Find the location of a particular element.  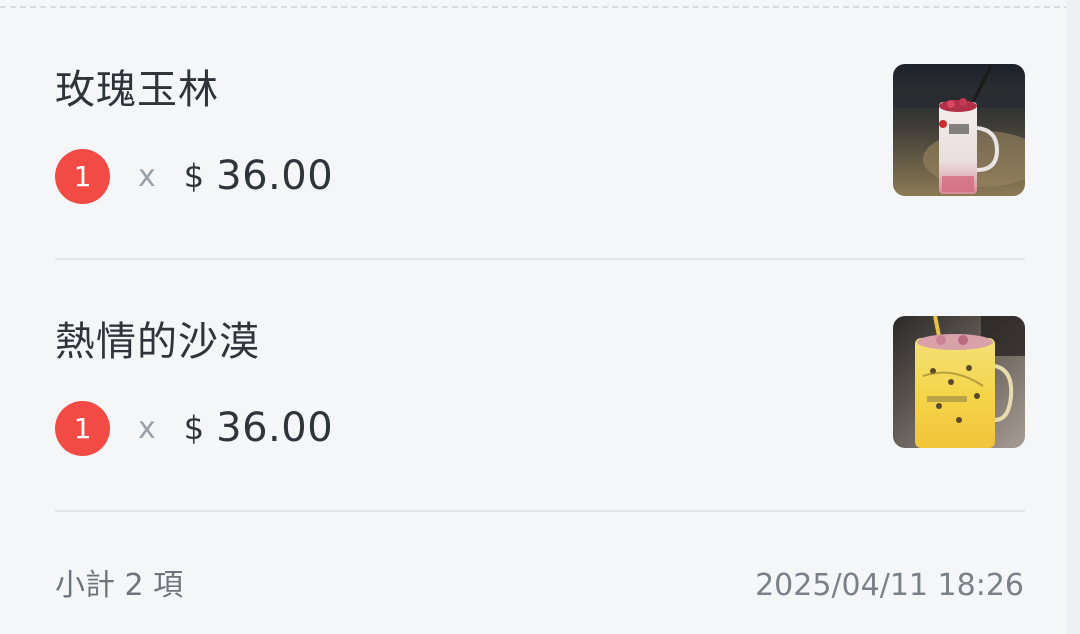

passionfruit-drink-image is located at coordinates (959, 382).